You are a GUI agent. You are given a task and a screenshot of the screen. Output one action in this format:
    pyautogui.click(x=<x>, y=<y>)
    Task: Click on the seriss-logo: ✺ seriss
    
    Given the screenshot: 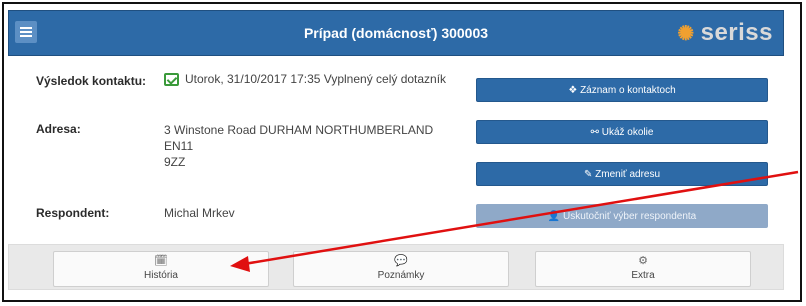 What is the action you would take?
    pyautogui.click(x=725, y=33)
    